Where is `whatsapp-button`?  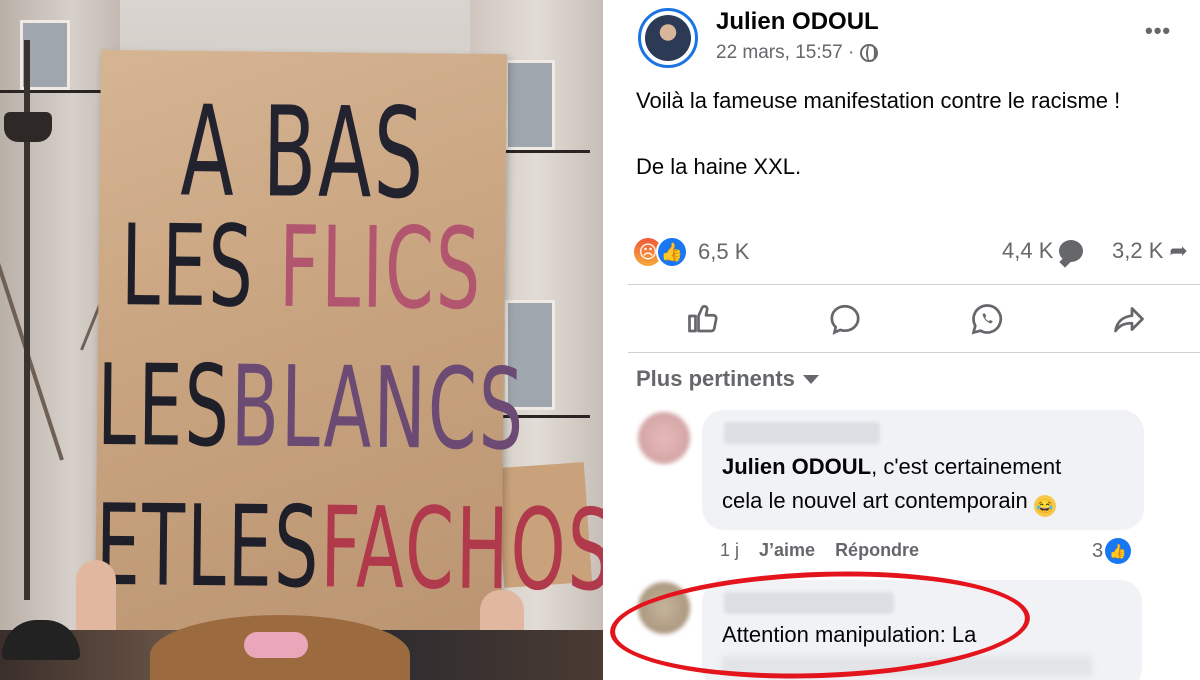 whatsapp-button is located at coordinates (987, 319).